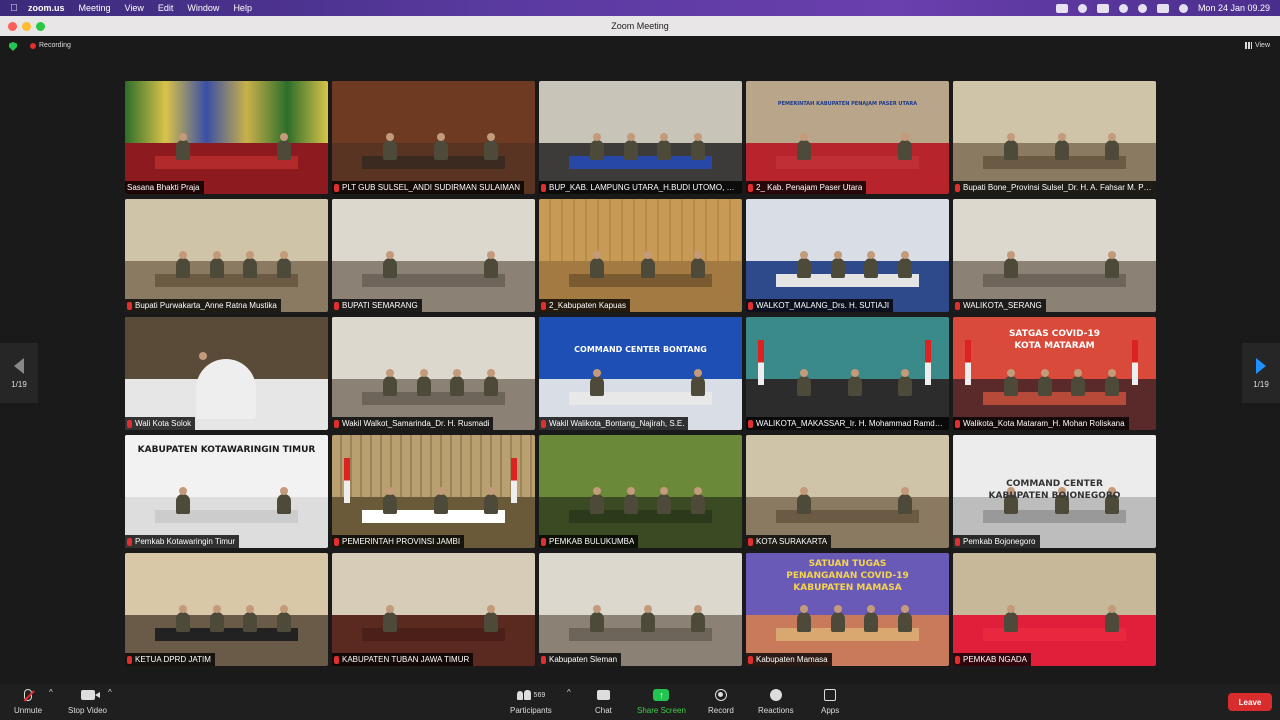 This screenshot has height=720, width=1280. Describe the element at coordinates (1261, 373) in the screenshot. I see `next-page-button: 1/19` at that location.